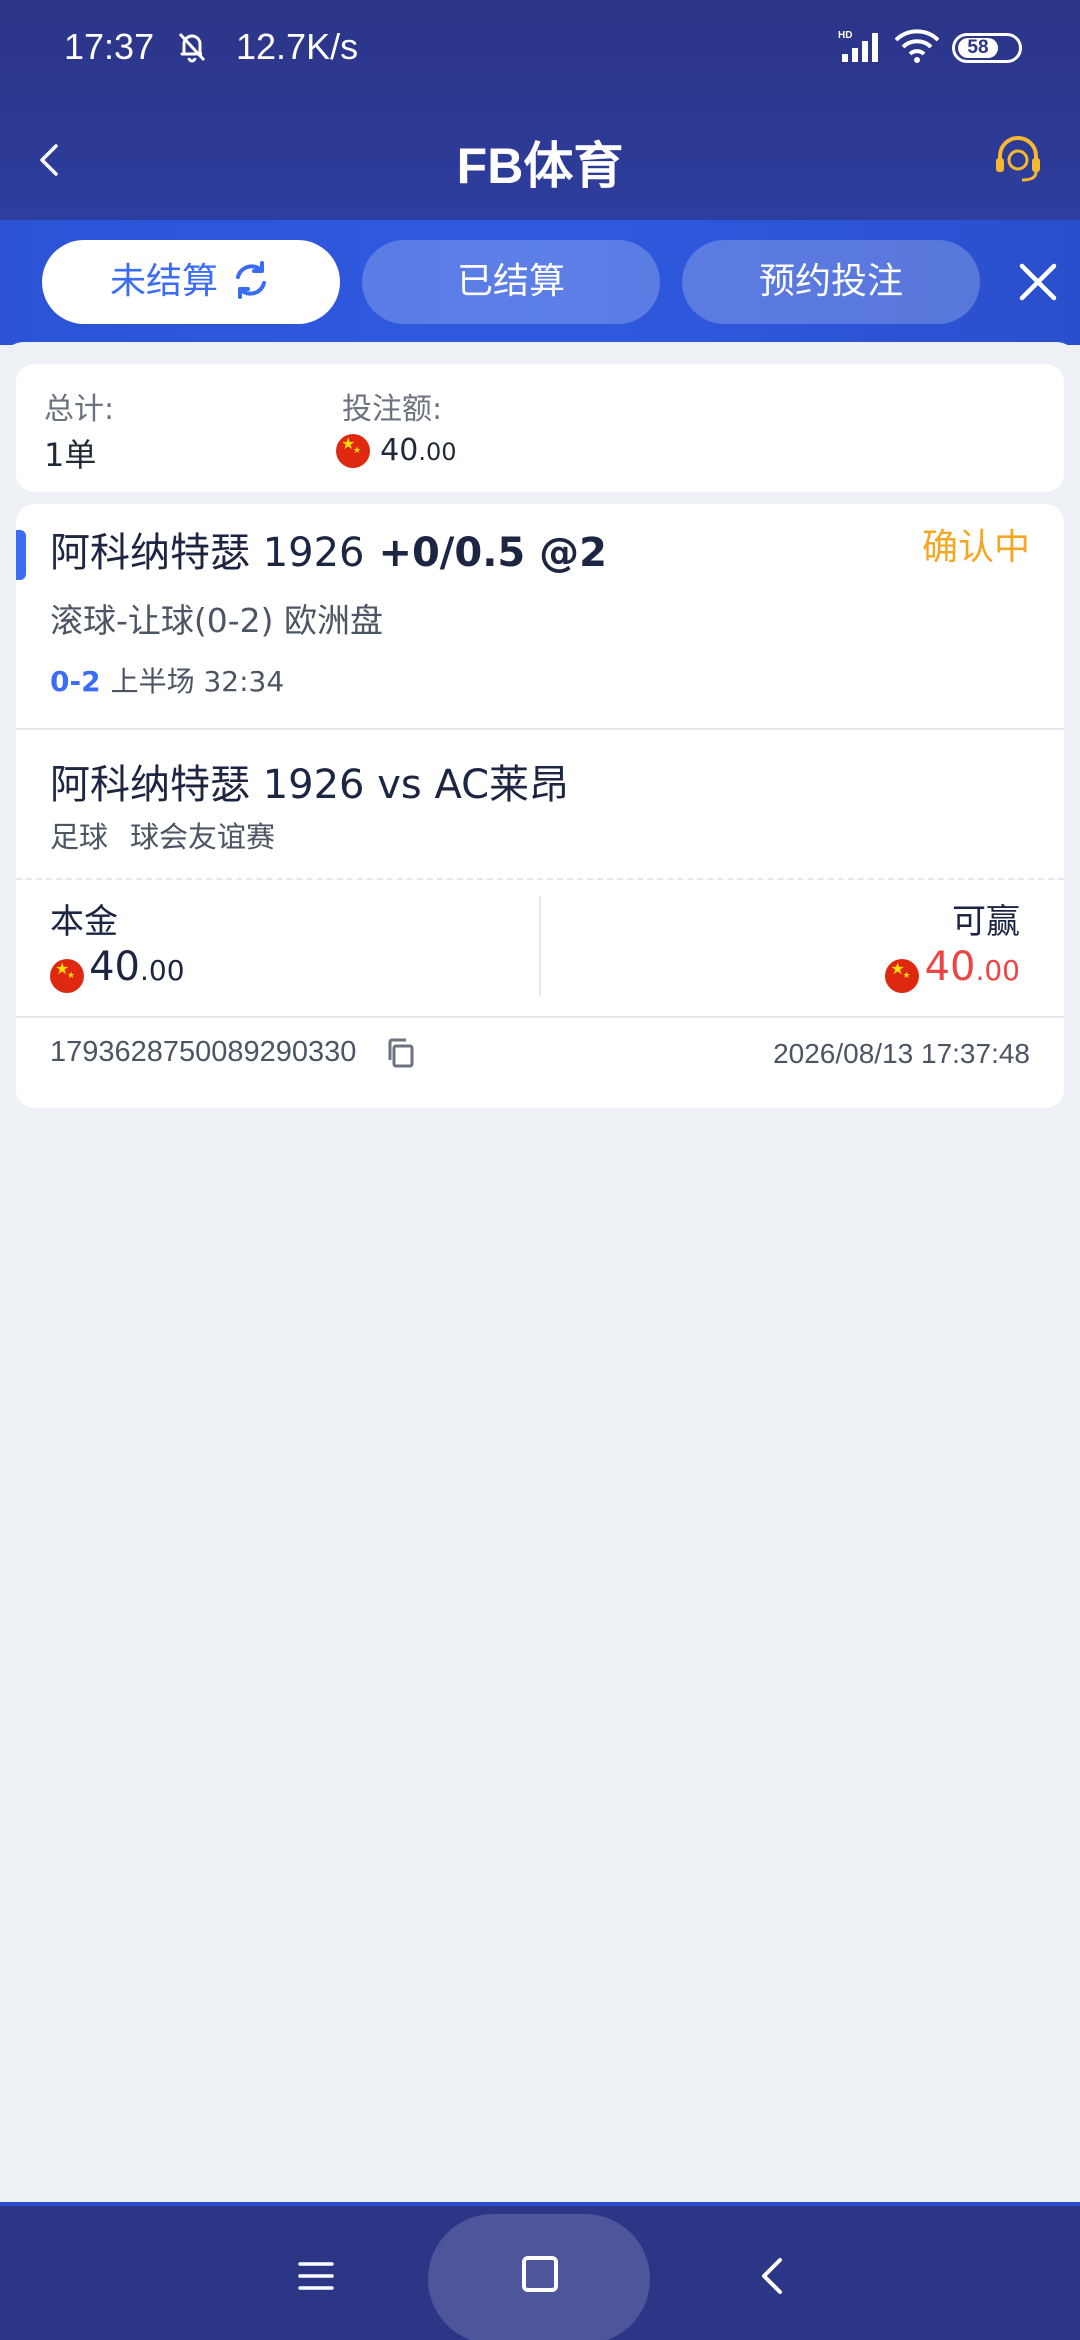  What do you see at coordinates (197, 681) in the screenshot?
I see `match-period: 上半场 32:34` at bounding box center [197, 681].